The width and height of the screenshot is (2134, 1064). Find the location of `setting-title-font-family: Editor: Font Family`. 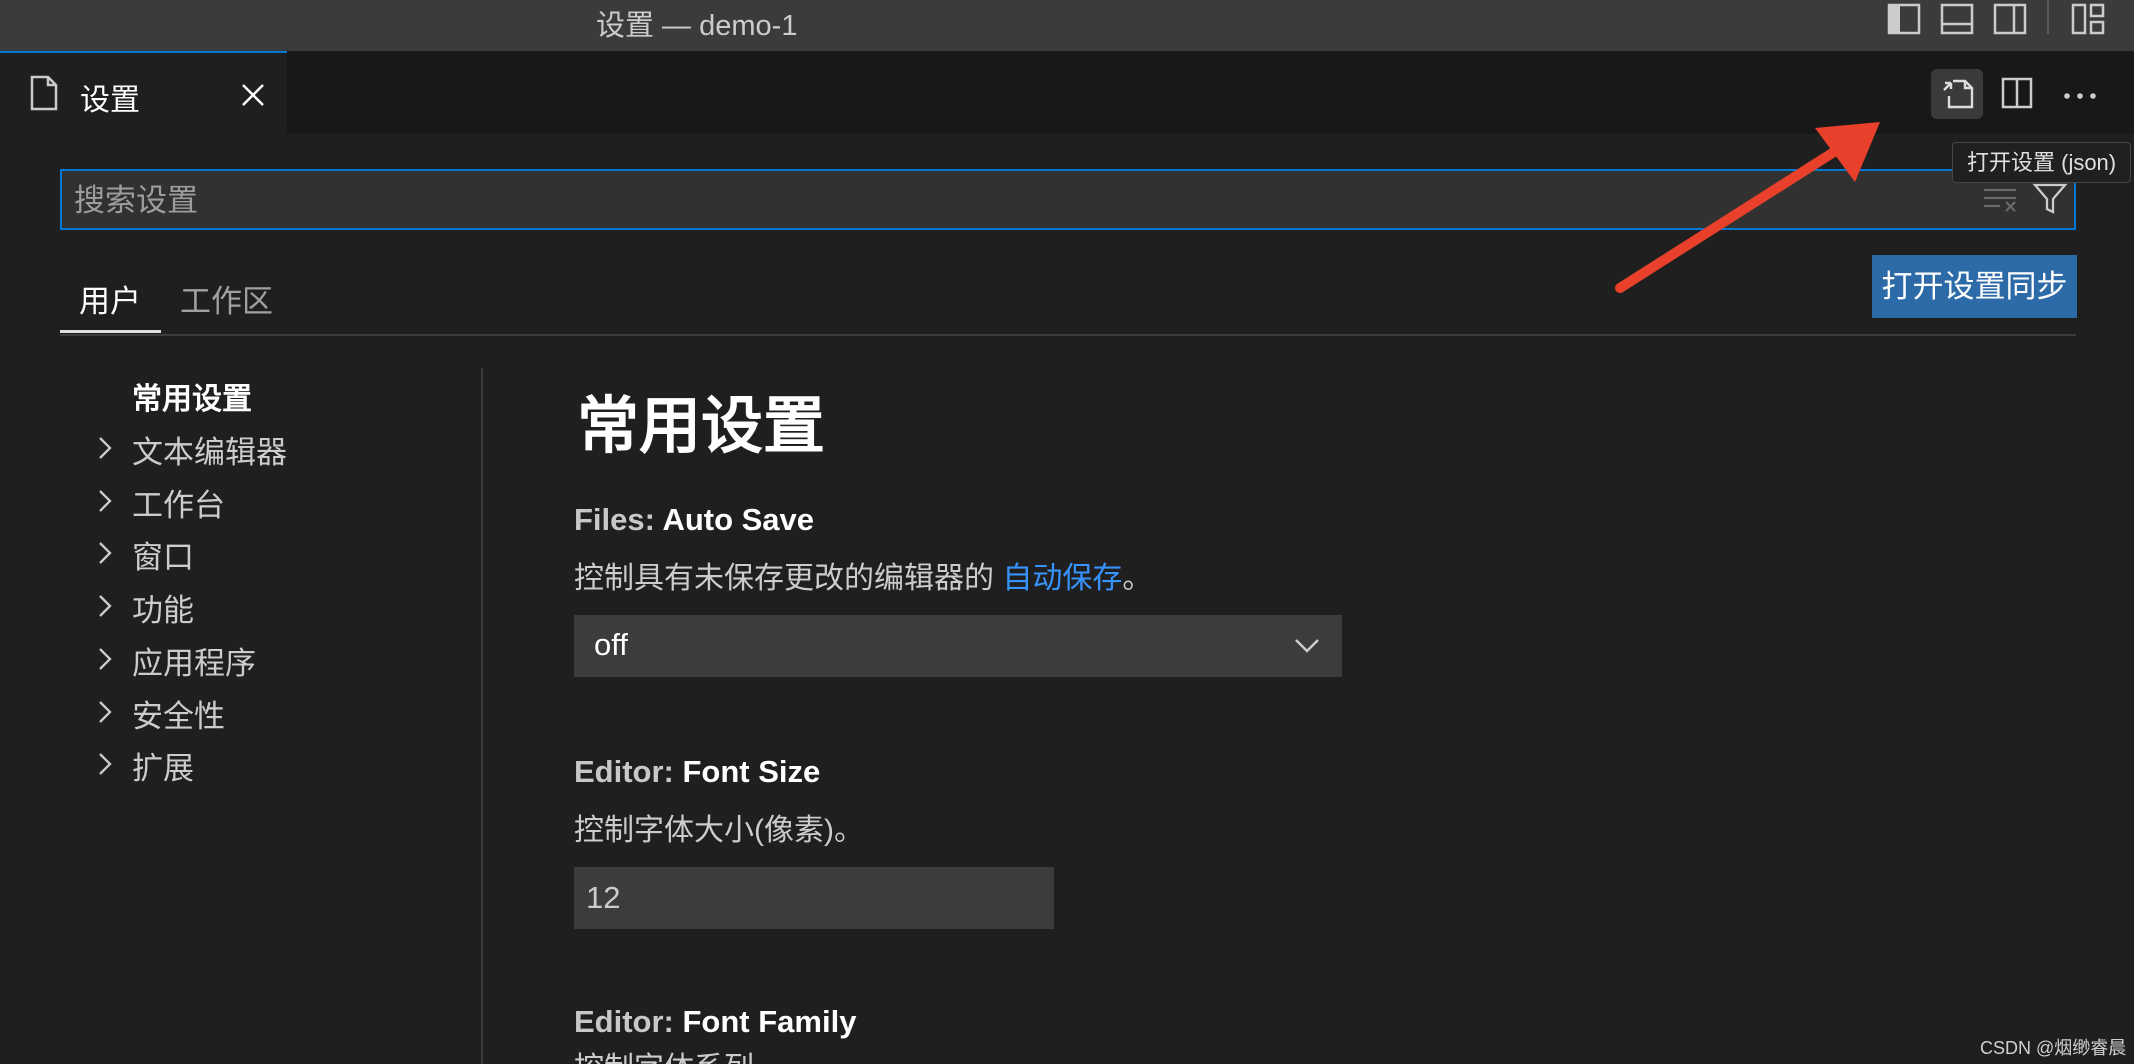

setting-title-font-family: Editor: Font Family is located at coordinates (715, 1022).